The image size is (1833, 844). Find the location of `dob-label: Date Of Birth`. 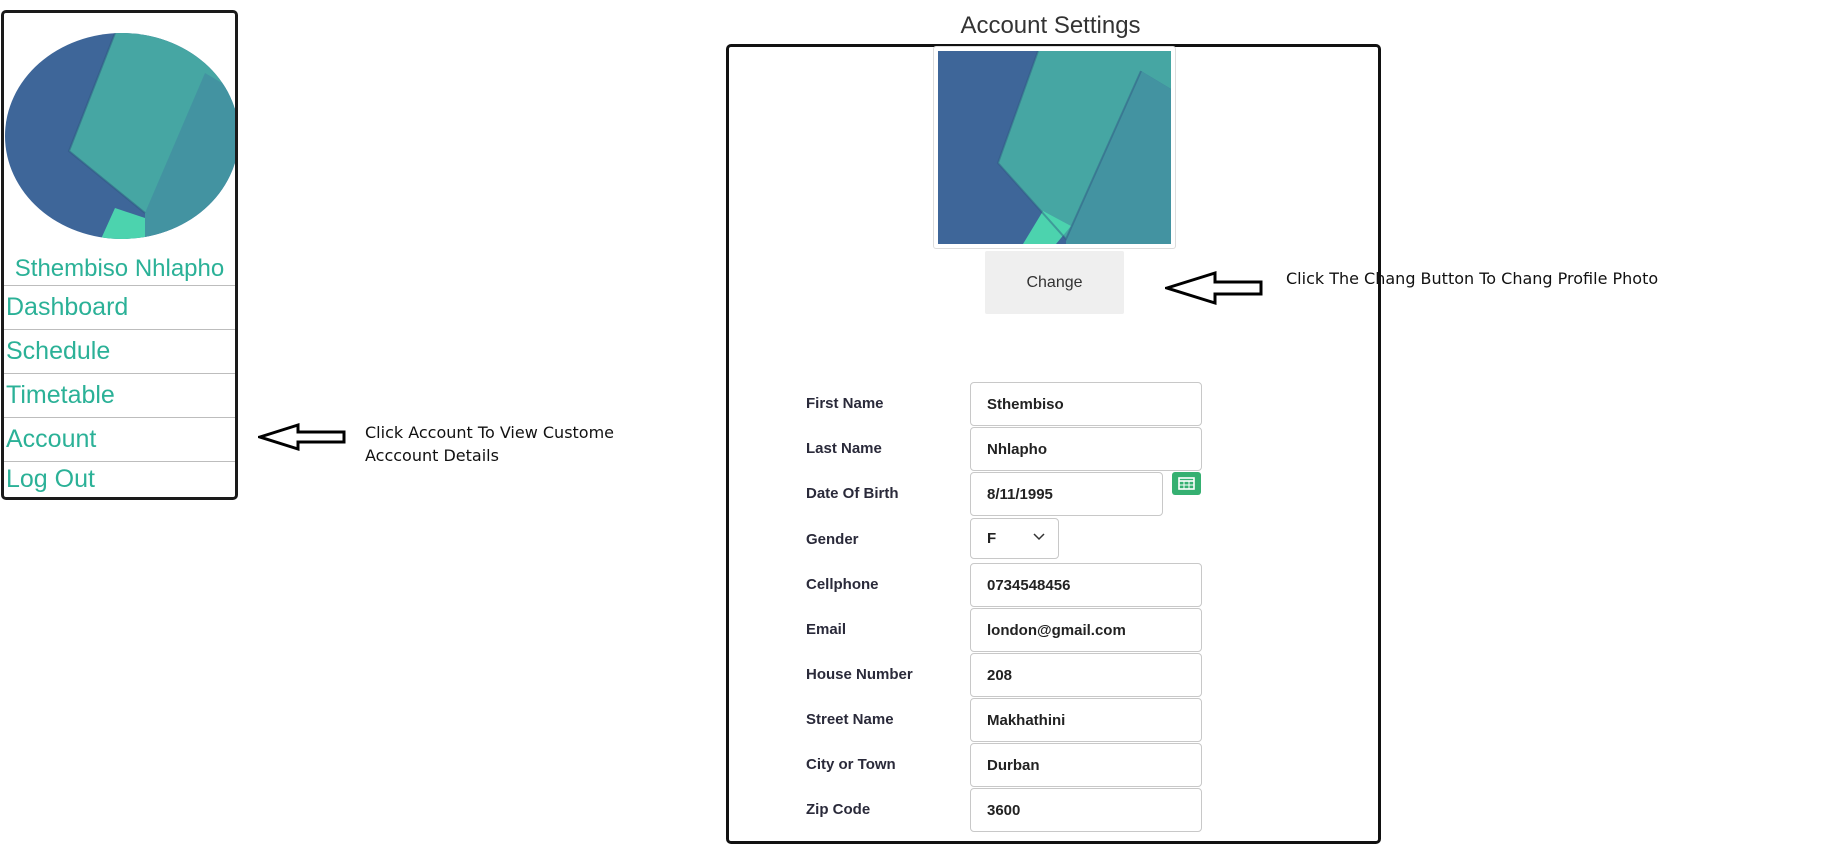

dob-label: Date Of Birth is located at coordinates (852, 493).